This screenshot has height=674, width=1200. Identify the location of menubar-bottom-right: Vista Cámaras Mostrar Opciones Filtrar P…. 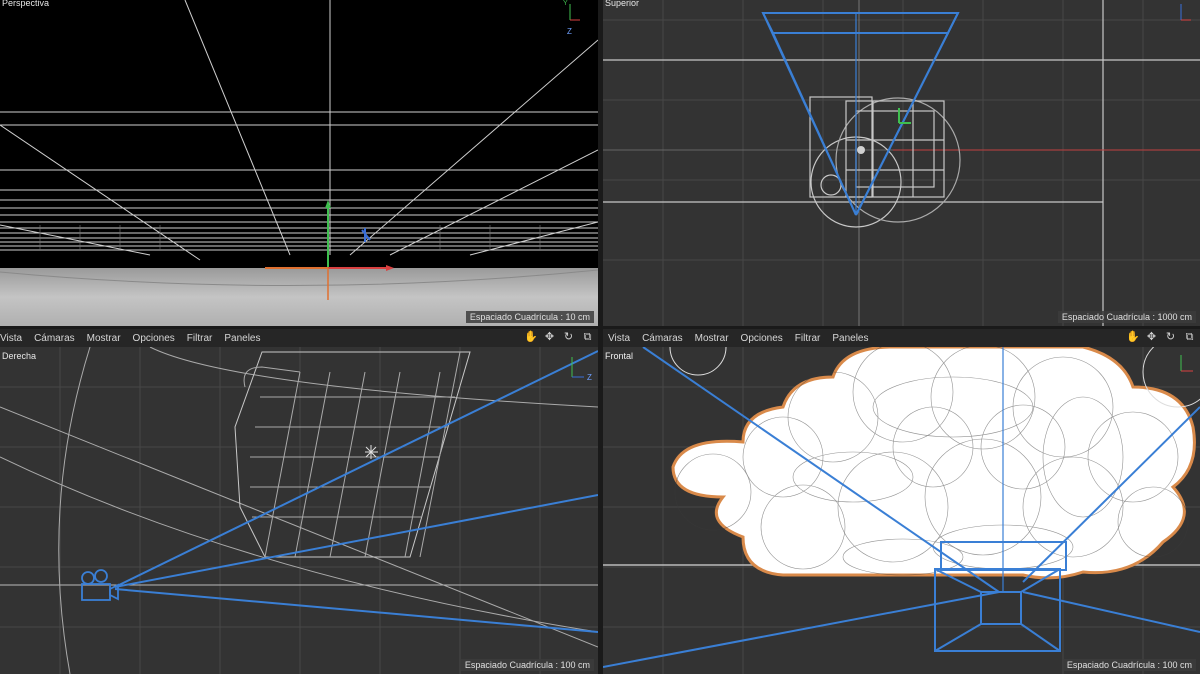
(901, 338).